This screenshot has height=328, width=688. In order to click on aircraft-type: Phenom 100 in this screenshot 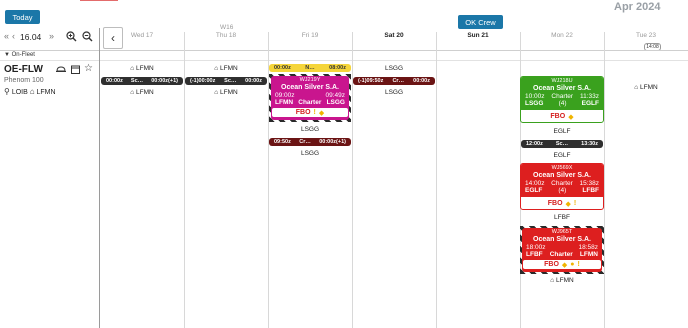, I will do `click(24, 80)`.